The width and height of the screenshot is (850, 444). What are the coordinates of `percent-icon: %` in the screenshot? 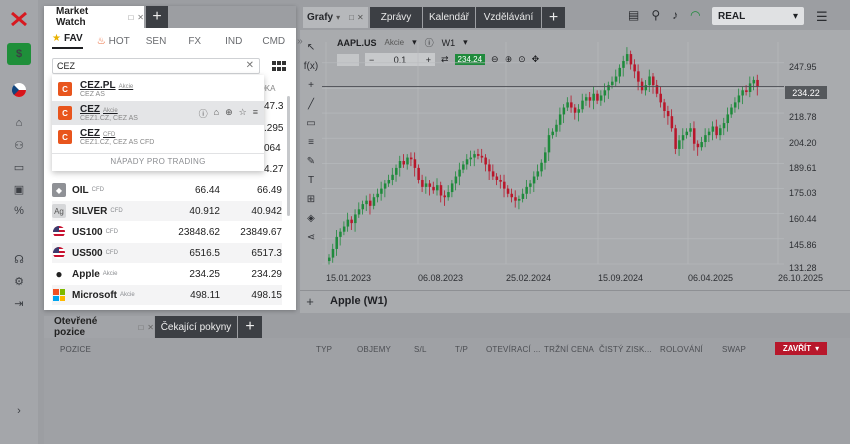 It's located at (19, 211).